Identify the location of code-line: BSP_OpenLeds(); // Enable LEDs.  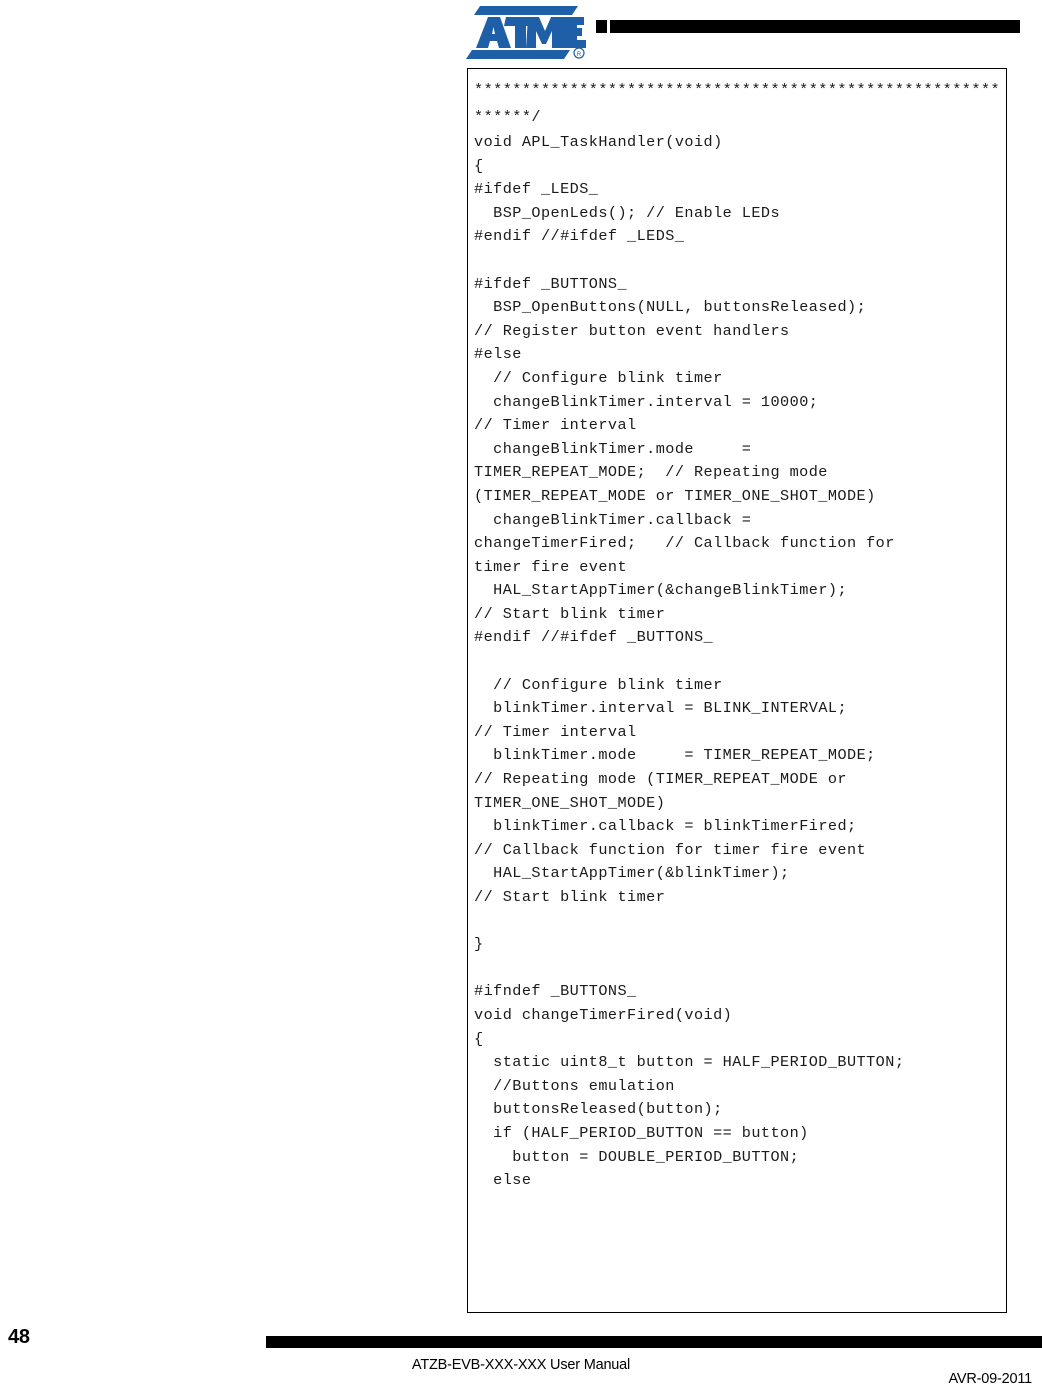
(627, 212).